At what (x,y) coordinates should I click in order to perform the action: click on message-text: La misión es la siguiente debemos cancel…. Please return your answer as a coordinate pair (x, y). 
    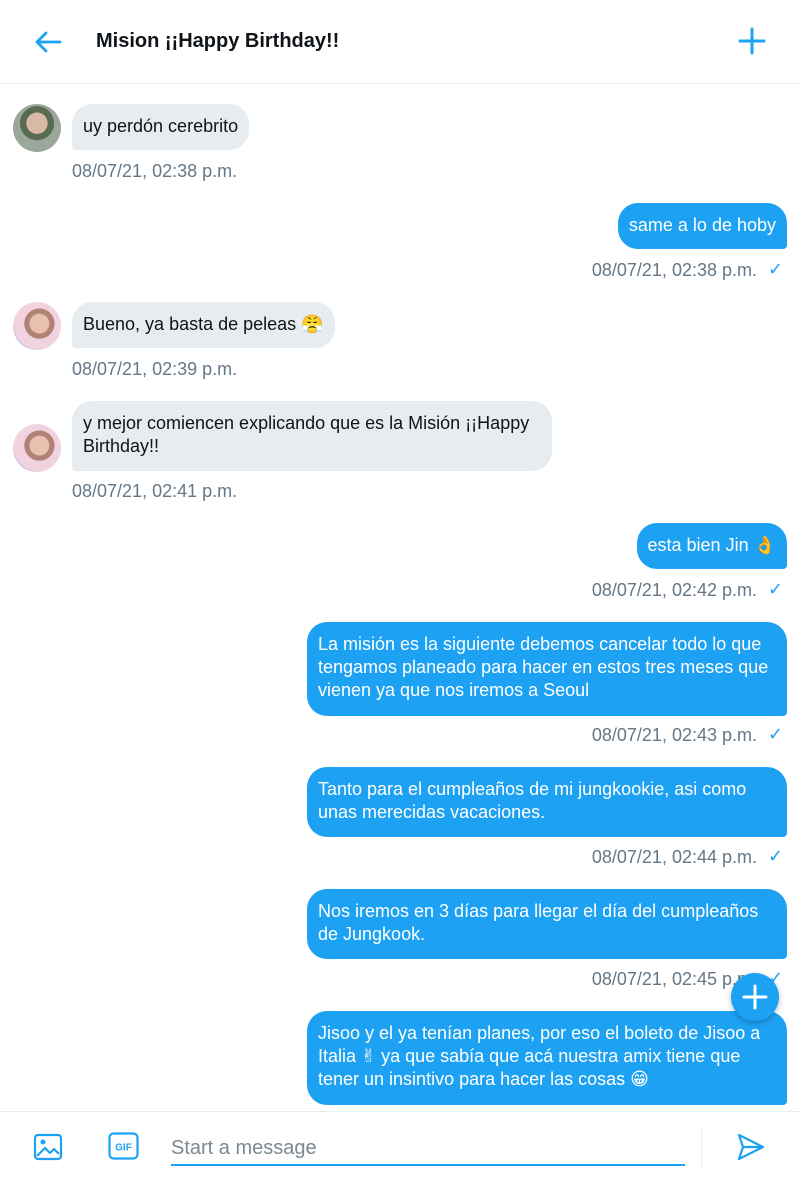
    Looking at the image, I should click on (543, 667).